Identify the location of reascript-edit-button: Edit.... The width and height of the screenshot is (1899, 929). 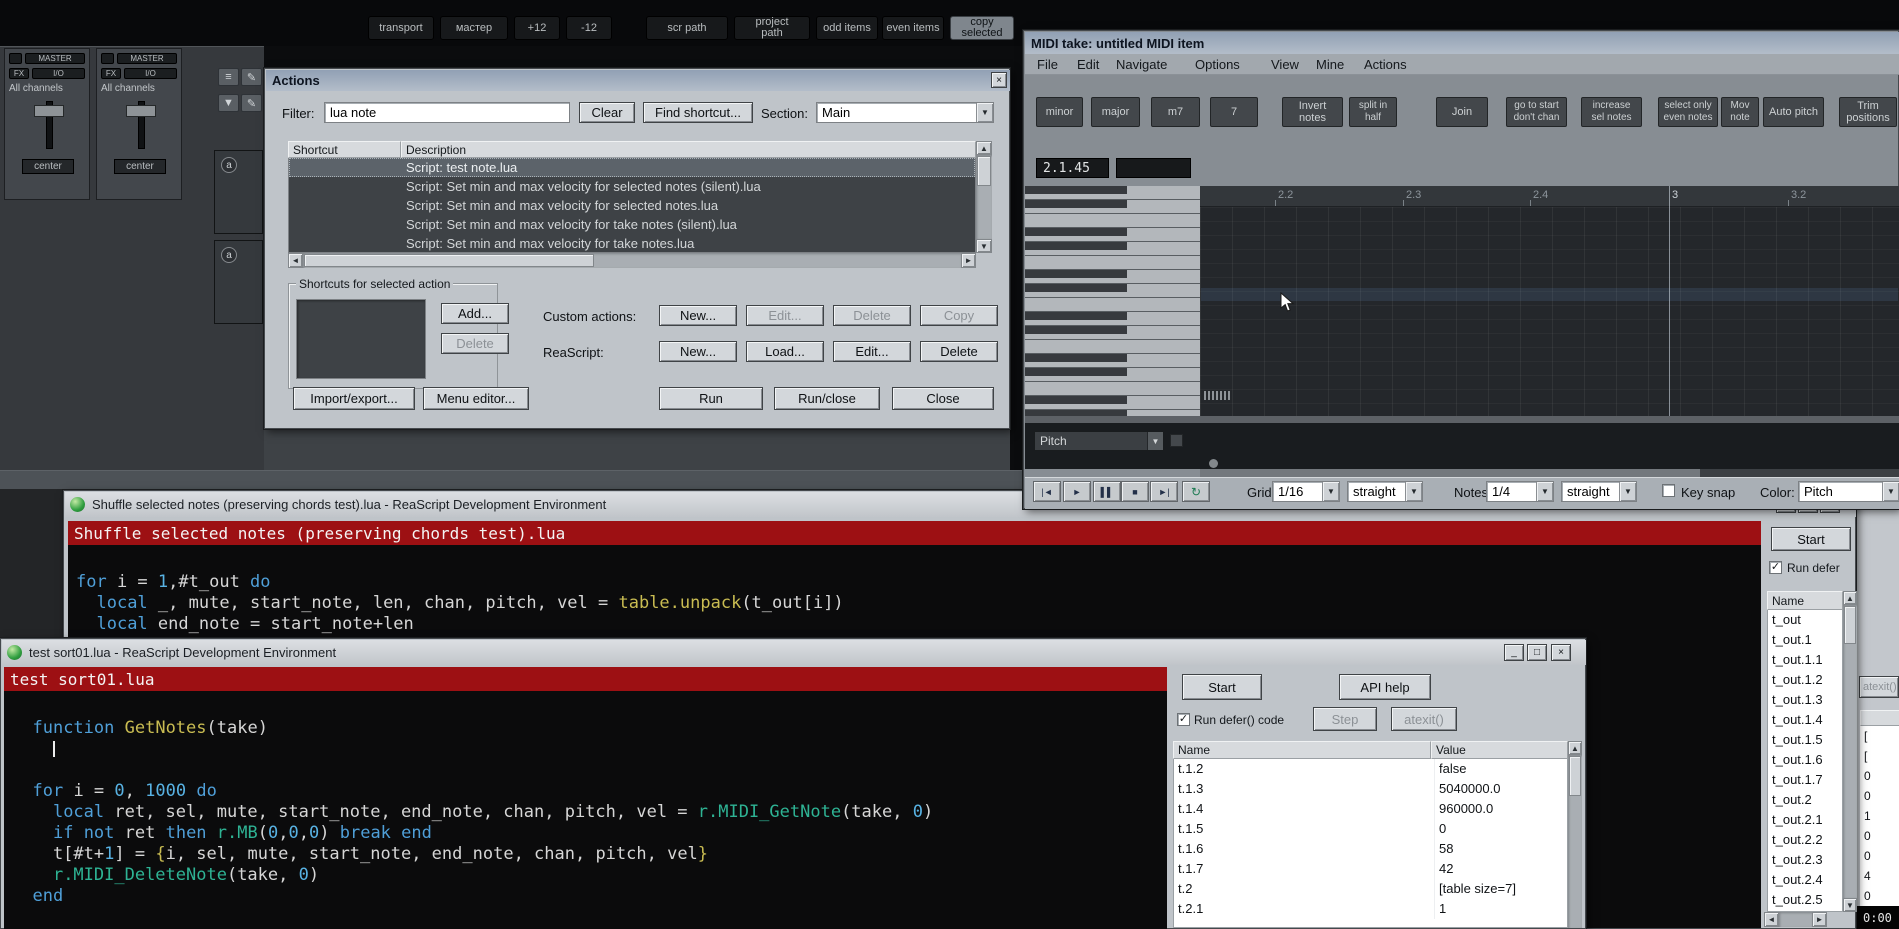
(872, 351).